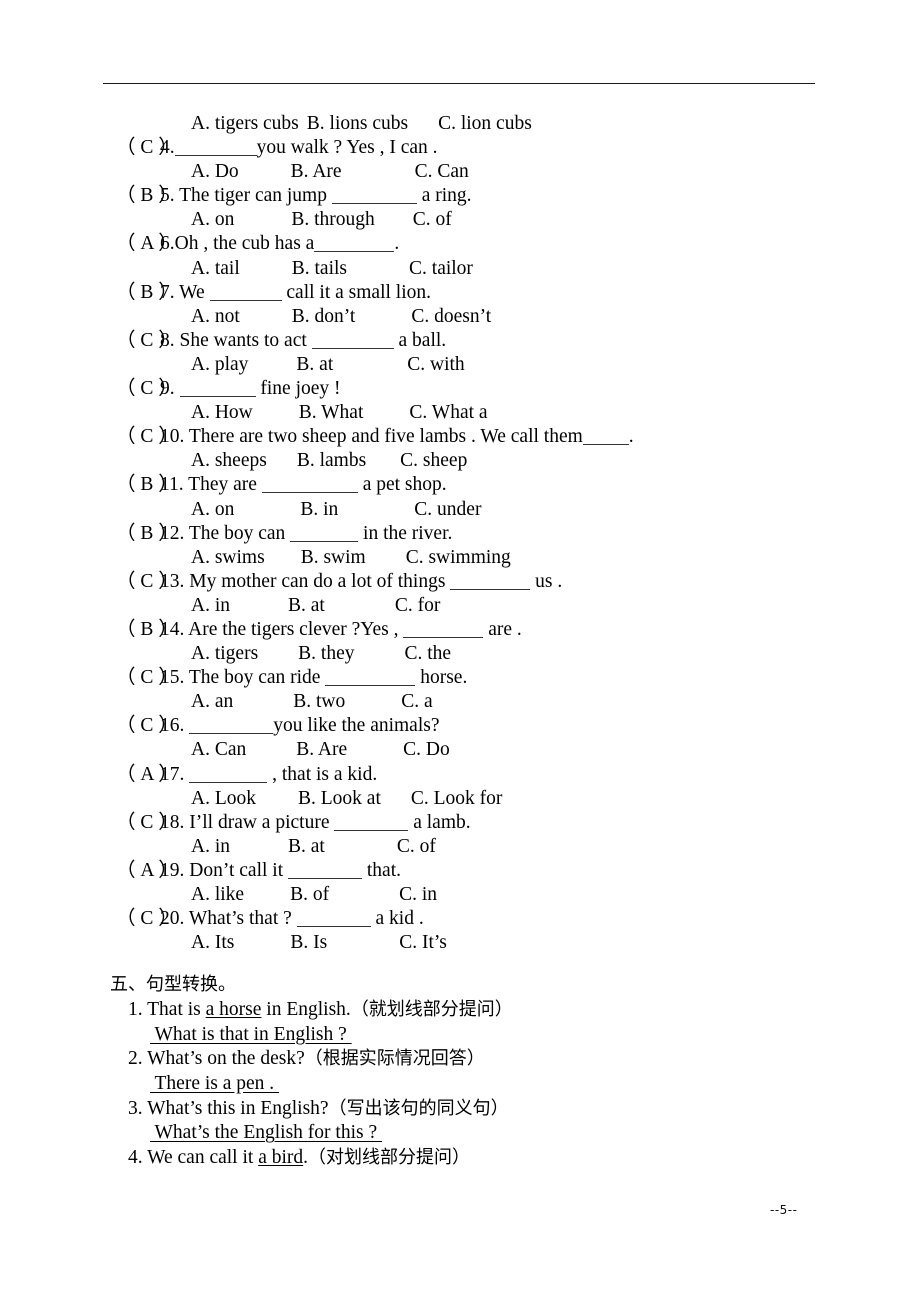 Image resolution: width=920 pixels, height=1302 pixels. Describe the element at coordinates (418, 895) in the screenshot. I see `option-c: C. in` at that location.